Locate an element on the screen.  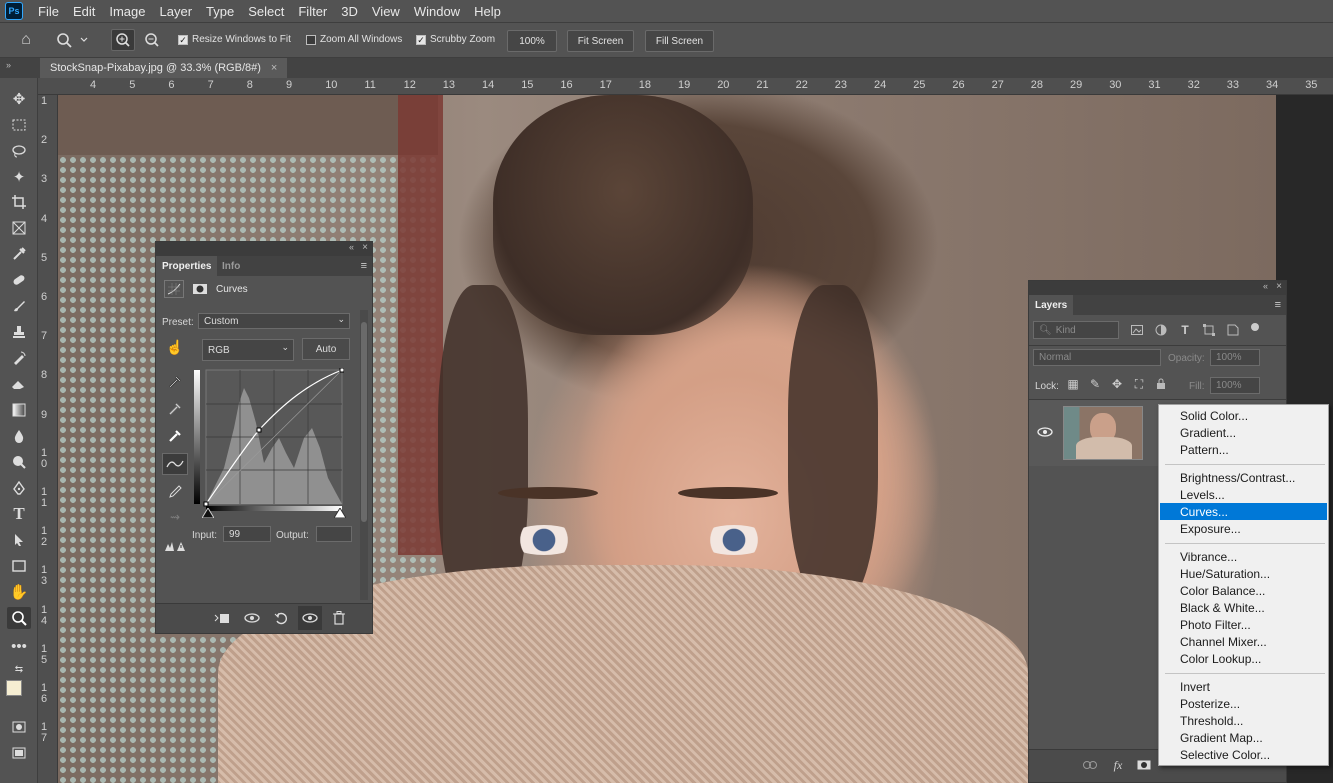
layer-thumbnail is located at coordinates (1103, 433).